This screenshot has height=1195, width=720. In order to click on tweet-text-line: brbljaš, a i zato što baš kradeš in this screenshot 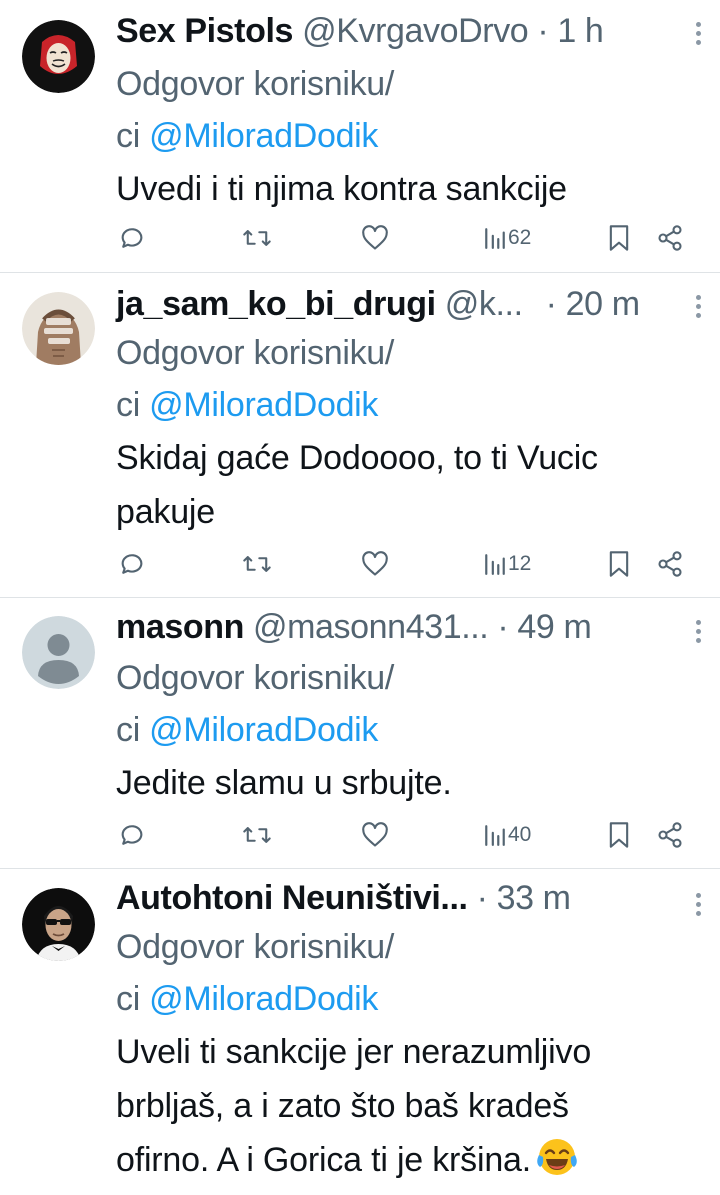, I will do `click(342, 1106)`.